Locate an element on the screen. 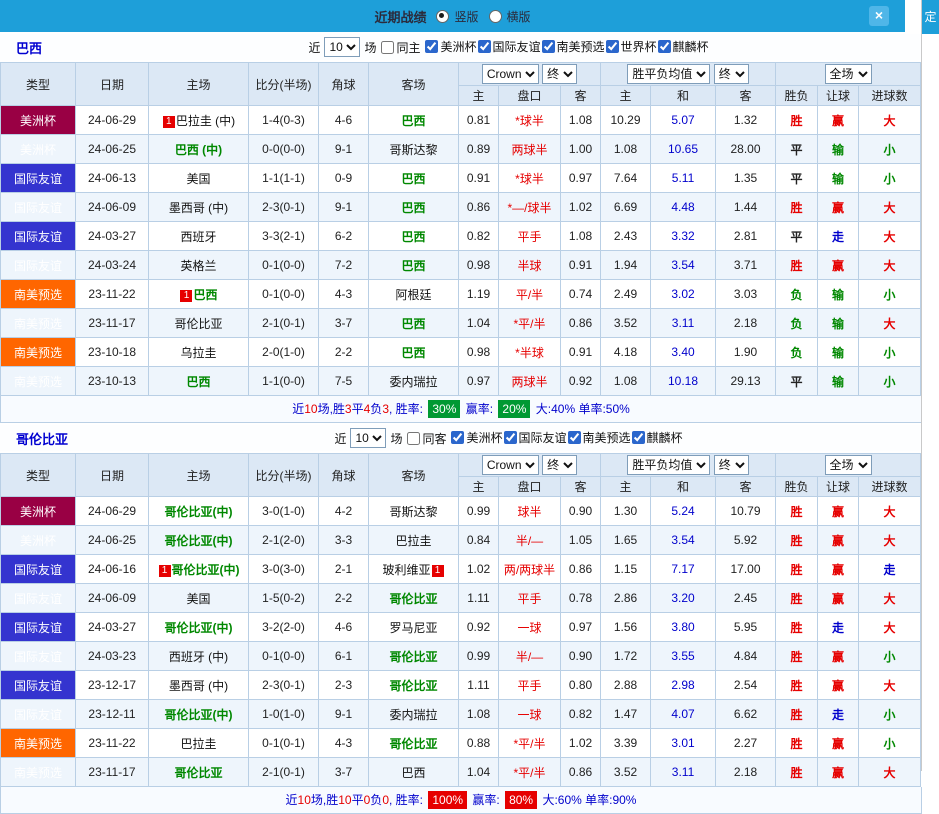 Image resolution: width=939 pixels, height=814 pixels. ah-away-odds: 0.90 is located at coordinates (580, 656).